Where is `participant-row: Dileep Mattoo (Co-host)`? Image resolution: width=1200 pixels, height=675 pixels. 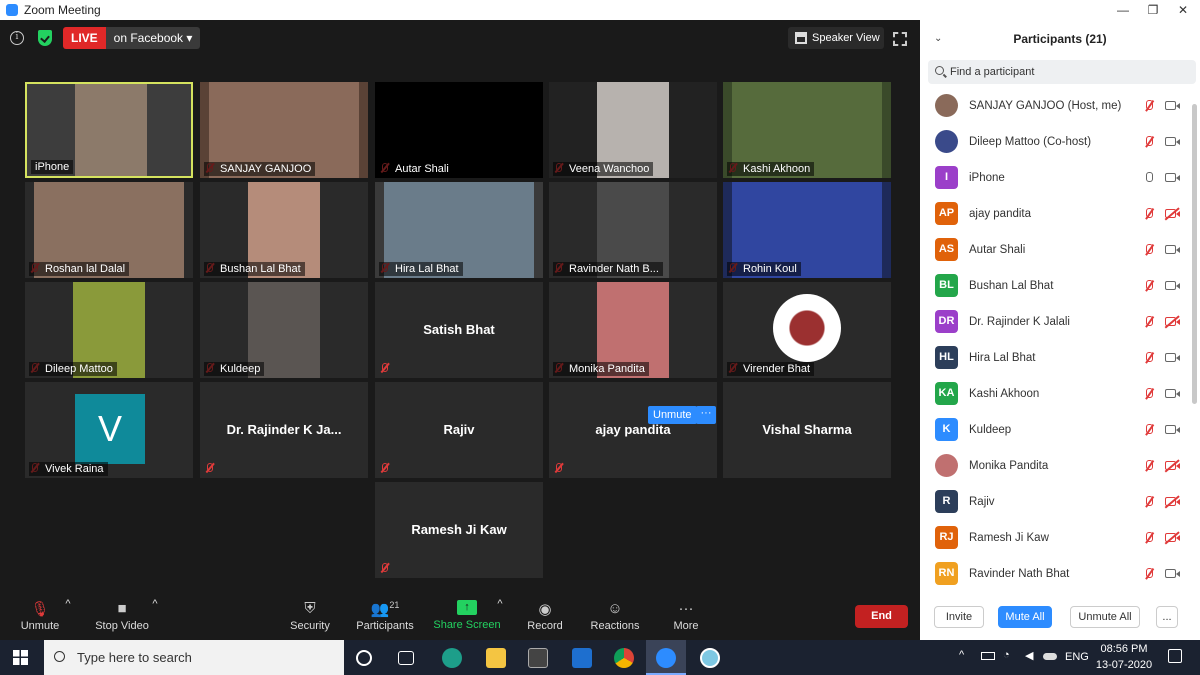
participant-row: Dileep Mattoo (Co-host) is located at coordinates (1056, 142).